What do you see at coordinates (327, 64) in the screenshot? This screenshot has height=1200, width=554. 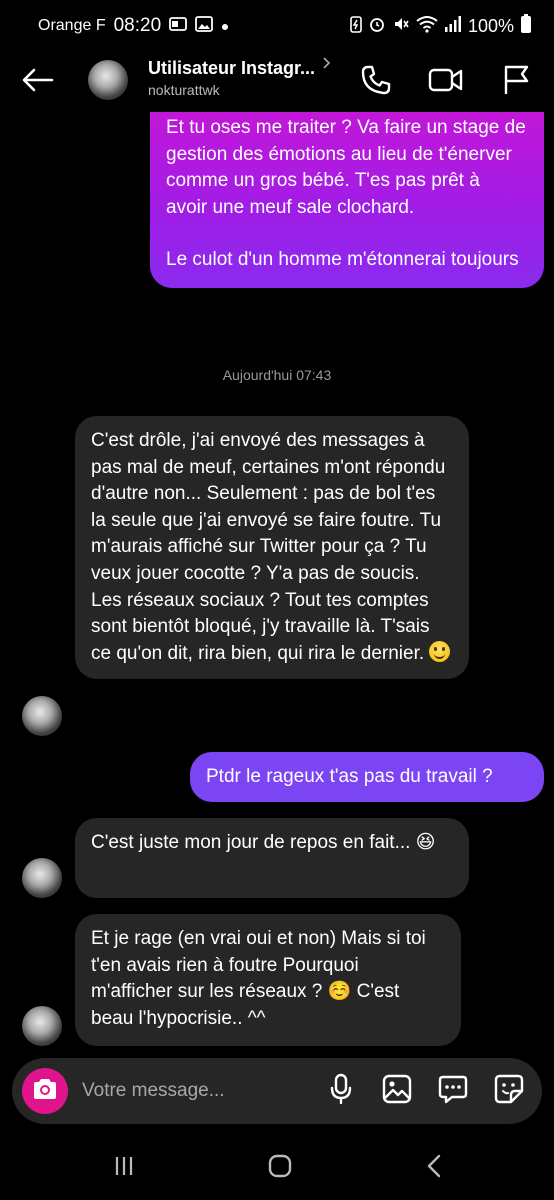 I see `chevron-right-icon` at bounding box center [327, 64].